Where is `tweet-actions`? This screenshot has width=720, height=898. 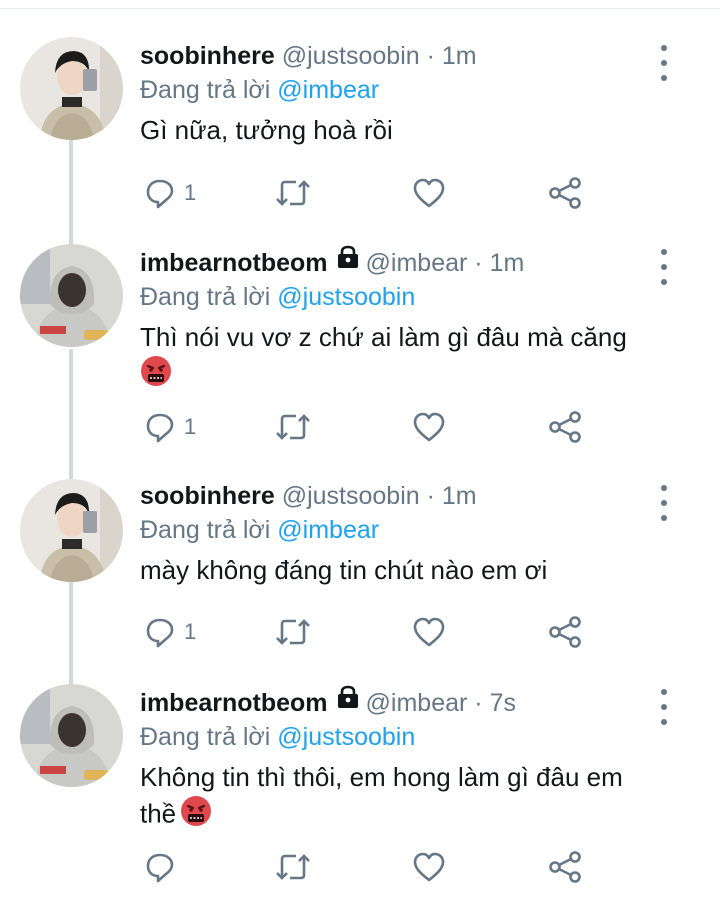
tweet-actions is located at coordinates (370, 867).